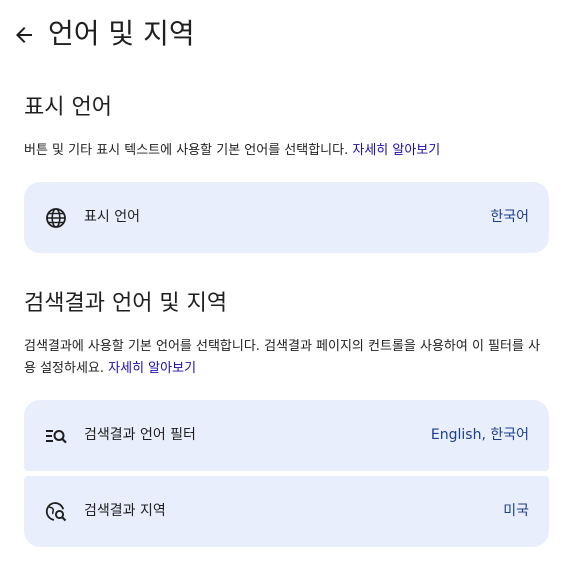 Image resolution: width=565 pixels, height=585 pixels. Describe the element at coordinates (516, 511) in the screenshot. I see `search-region-value: 미국` at that location.